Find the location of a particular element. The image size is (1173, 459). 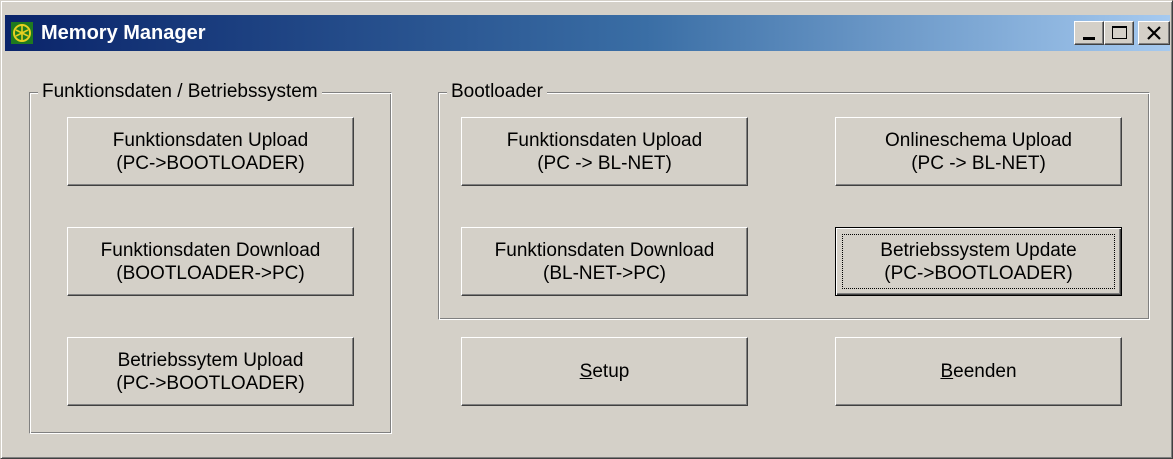

maximize-icon is located at coordinates (1119, 32).